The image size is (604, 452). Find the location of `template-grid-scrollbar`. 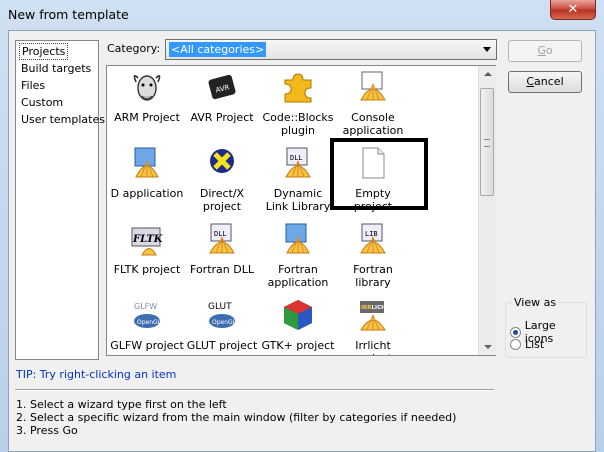

template-grid-scrollbar is located at coordinates (487, 210).